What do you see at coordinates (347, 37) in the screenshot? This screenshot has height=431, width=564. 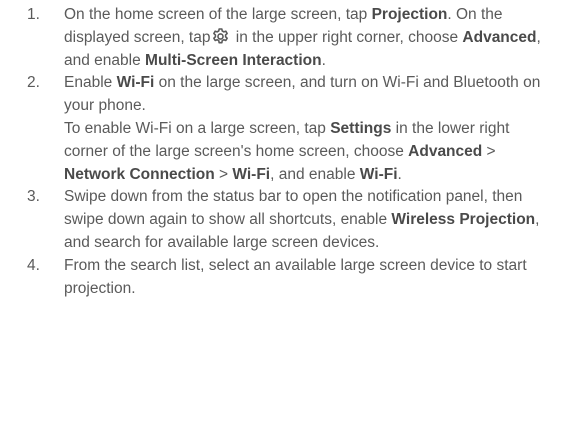 I see `text-run: in the upper right corner, choose` at bounding box center [347, 37].